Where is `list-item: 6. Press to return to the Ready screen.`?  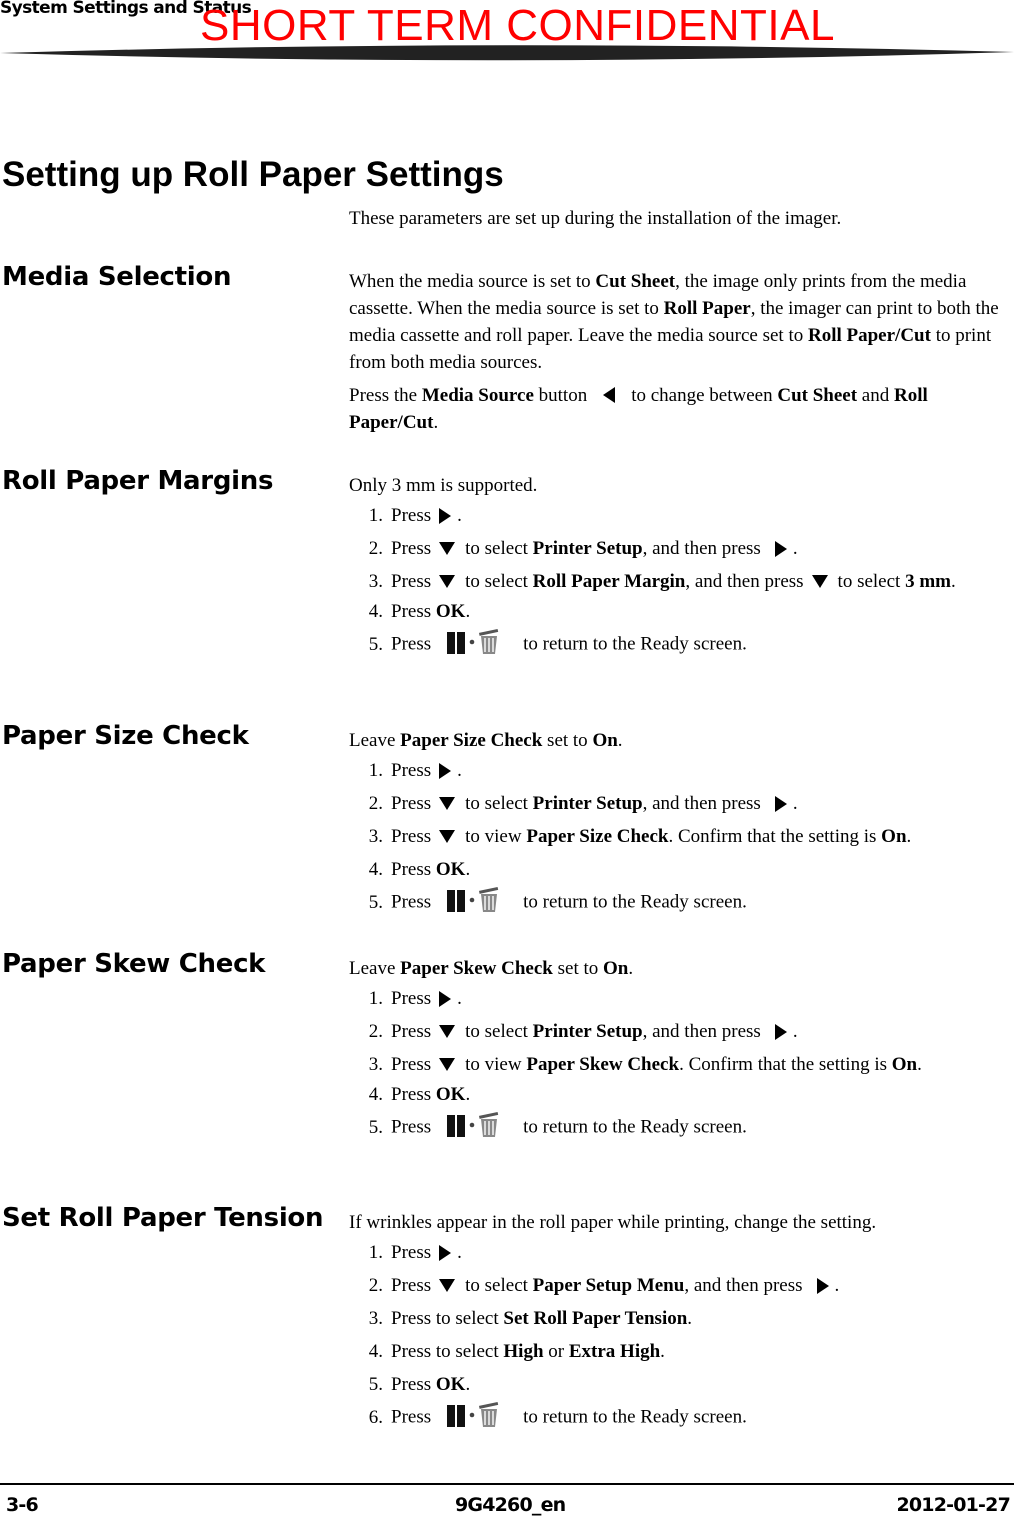 list-item: 6. Press to return to the Ready screen. is located at coordinates (681, 1417).